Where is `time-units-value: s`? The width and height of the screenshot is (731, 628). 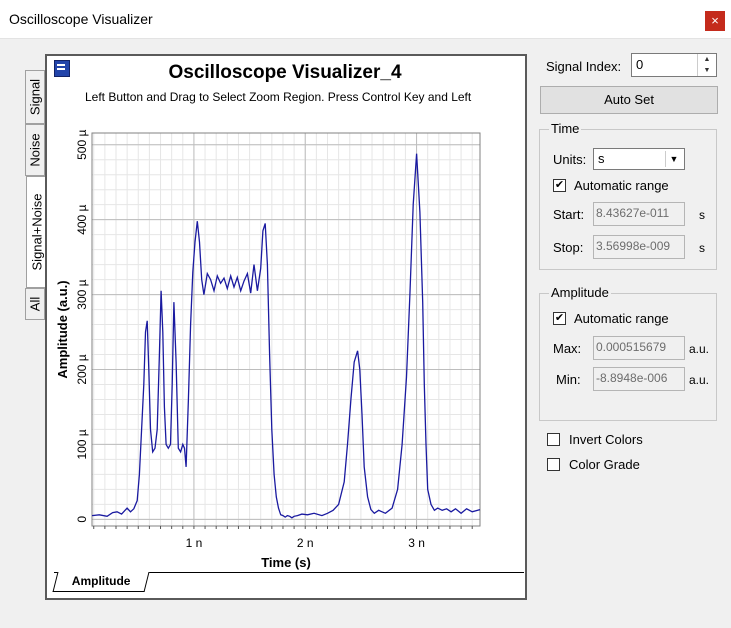
time-units-value: s is located at coordinates (601, 158).